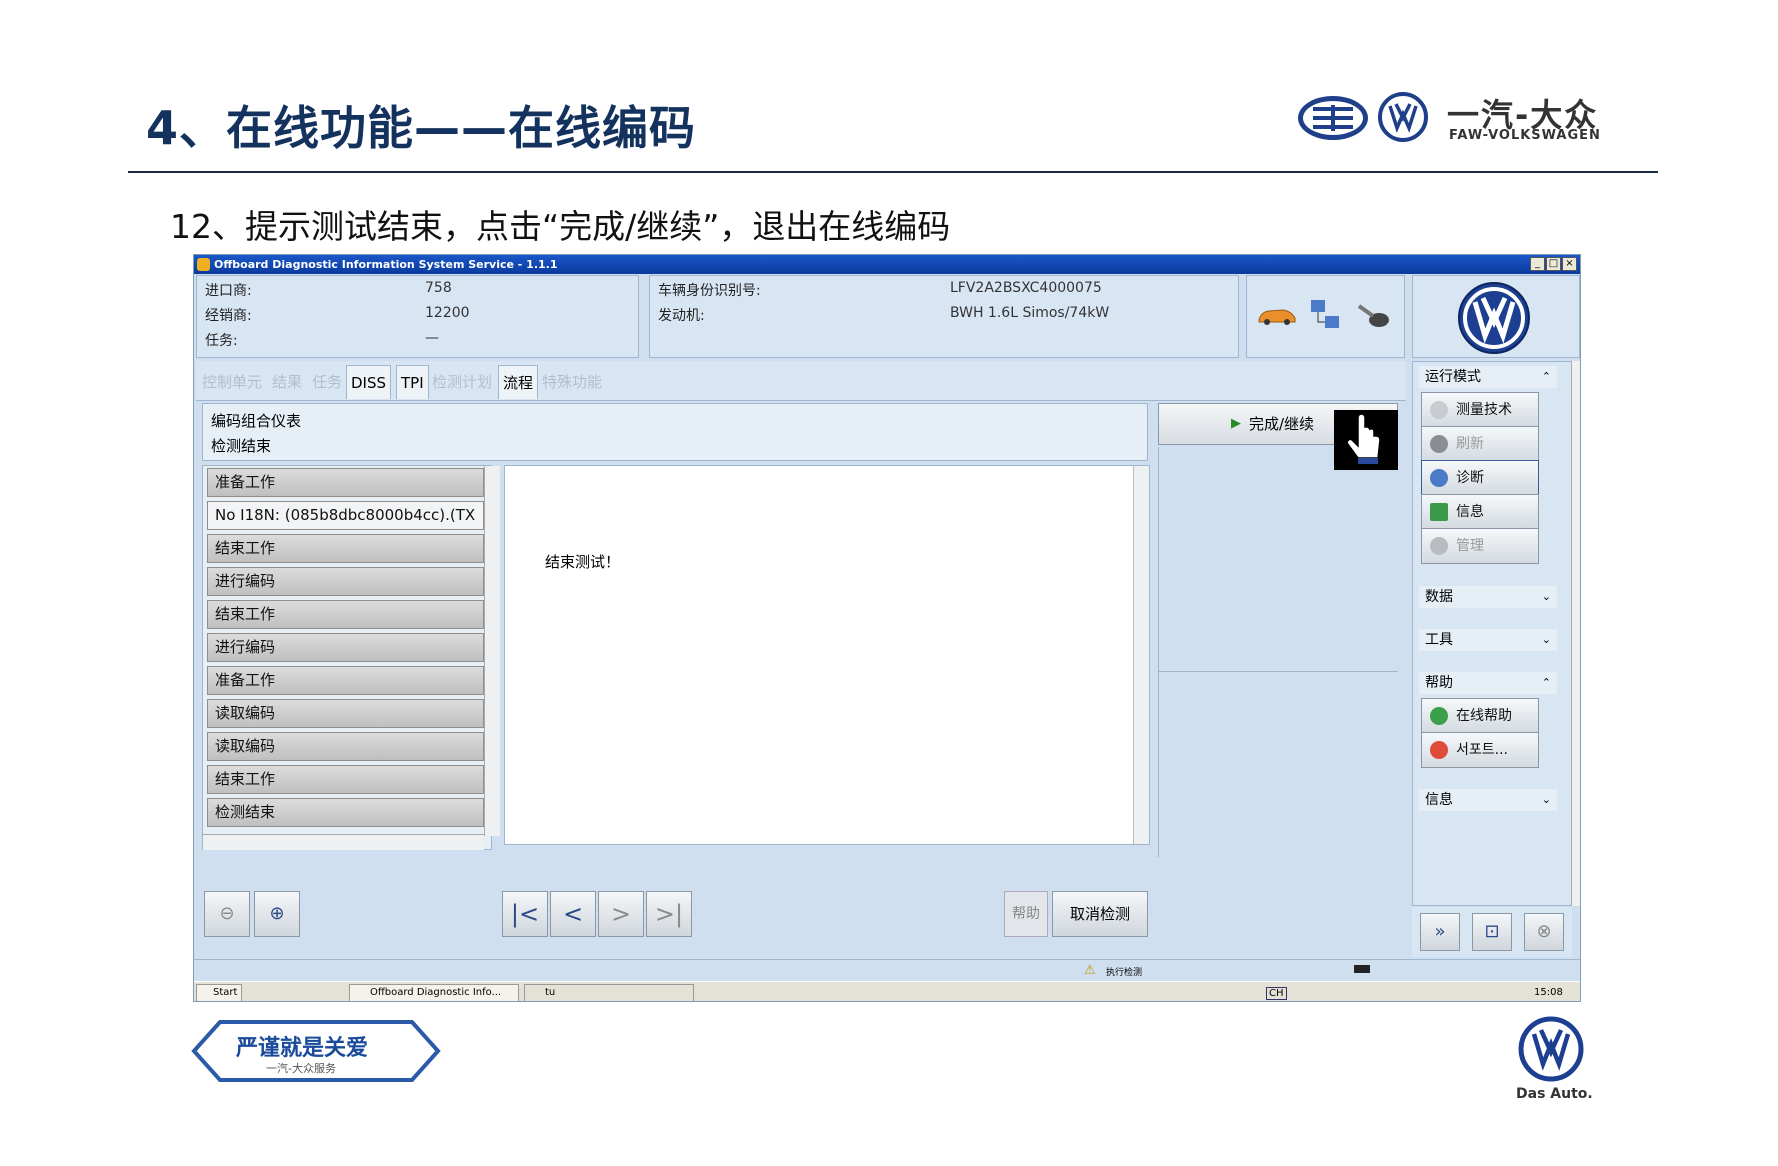 Image resolution: width=1778 pixels, height=1166 pixels. What do you see at coordinates (421, 128) in the screenshot?
I see `slide-title: 4、在线功能——在线编码` at bounding box center [421, 128].